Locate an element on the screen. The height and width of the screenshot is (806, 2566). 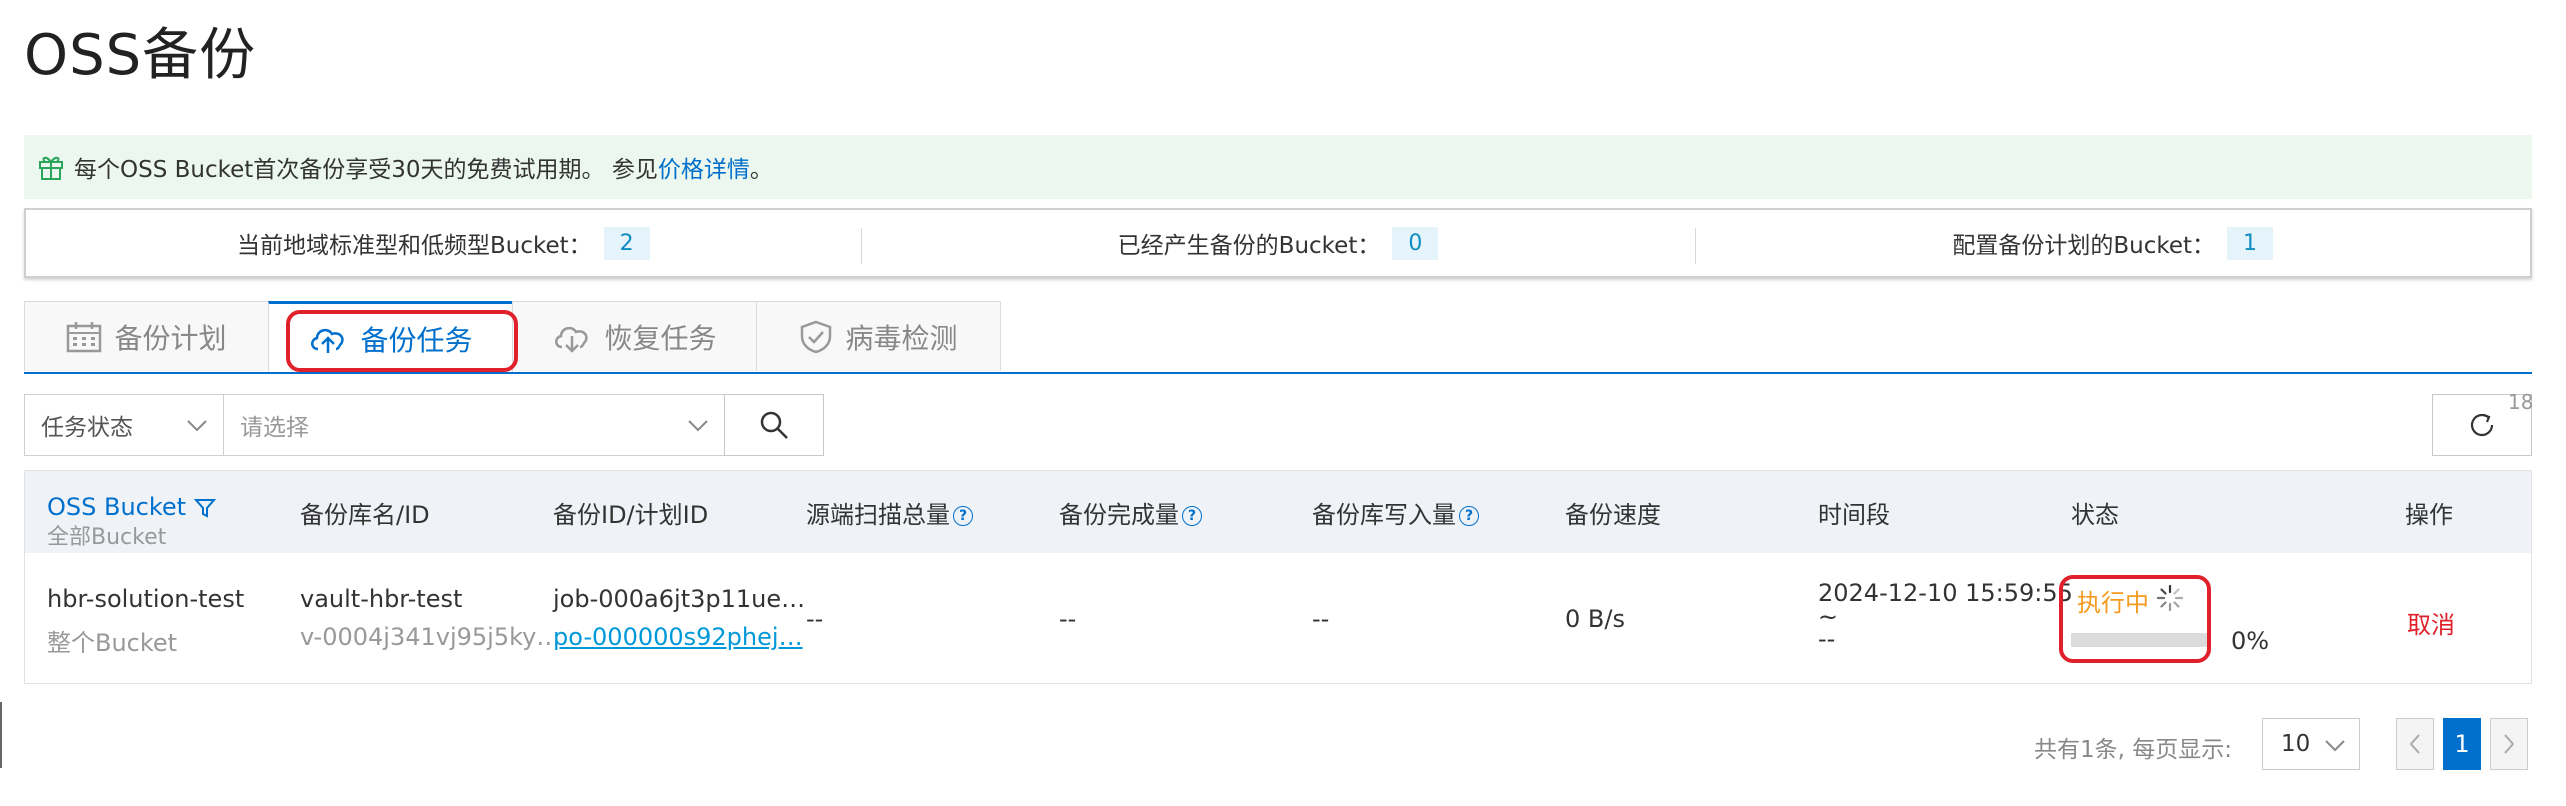
col-oss-bucket: OSS Bucket is located at coordinates (131, 507).